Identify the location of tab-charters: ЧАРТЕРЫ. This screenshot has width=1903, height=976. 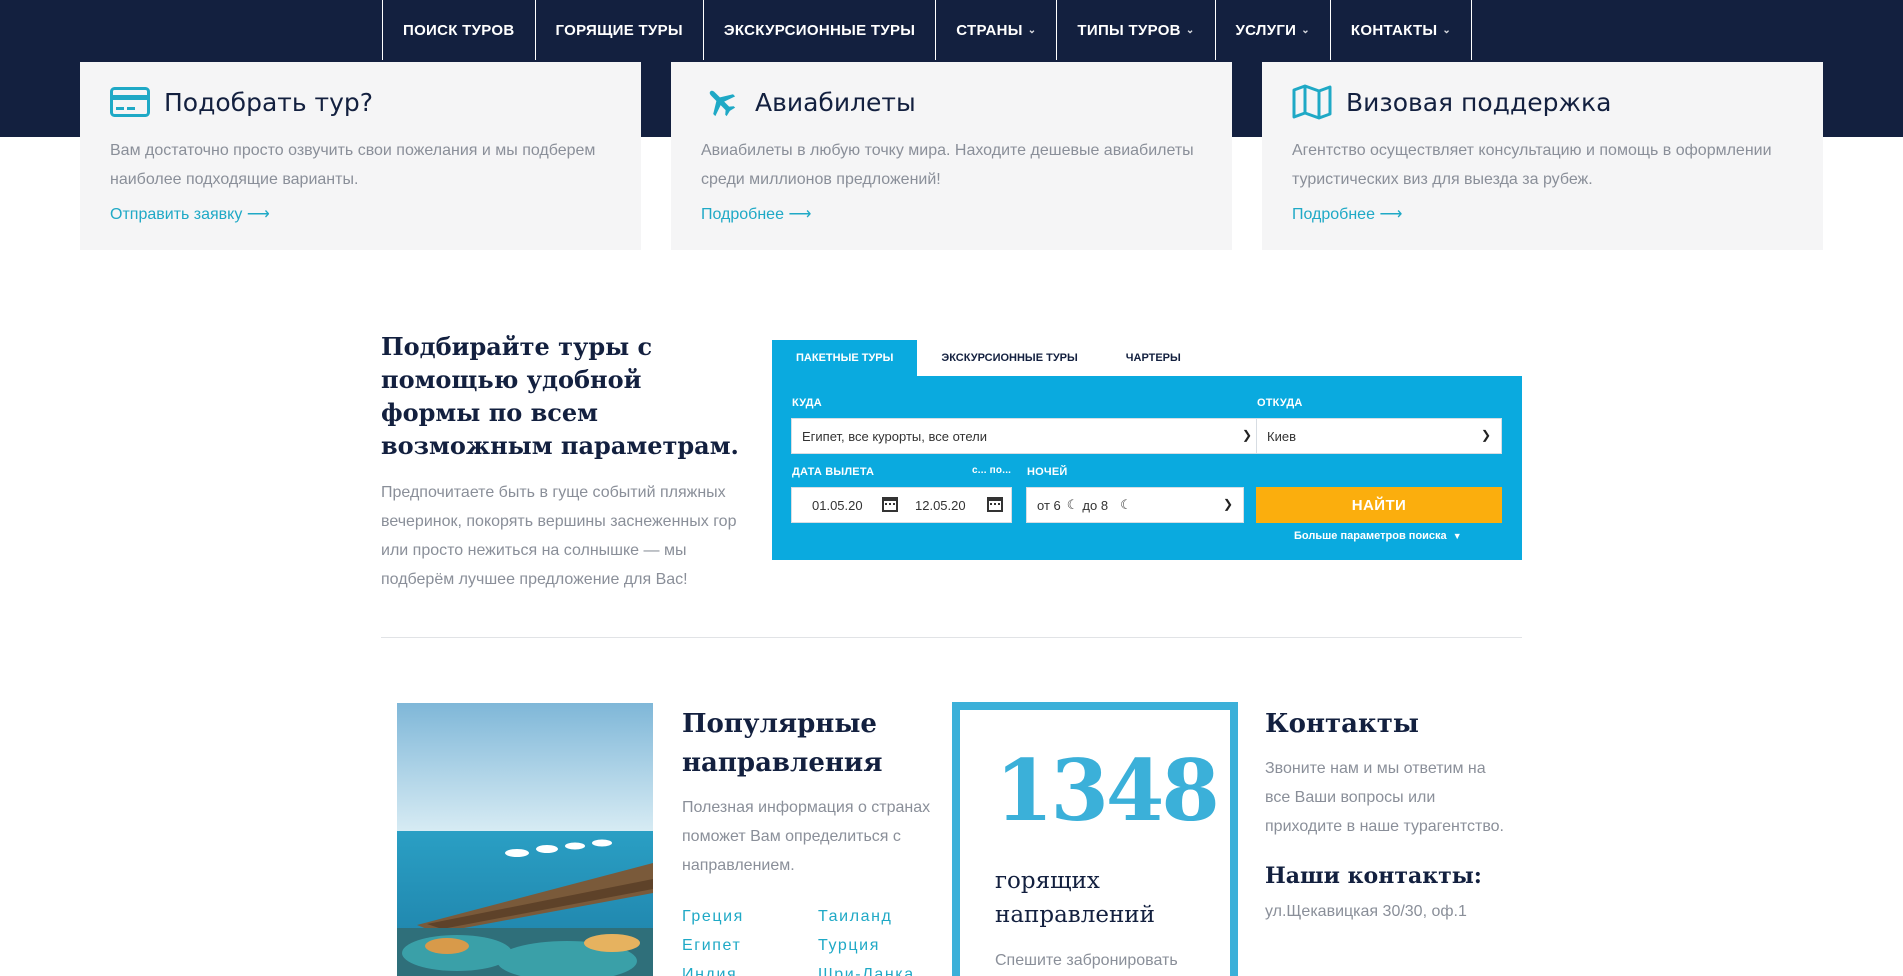
(1153, 358).